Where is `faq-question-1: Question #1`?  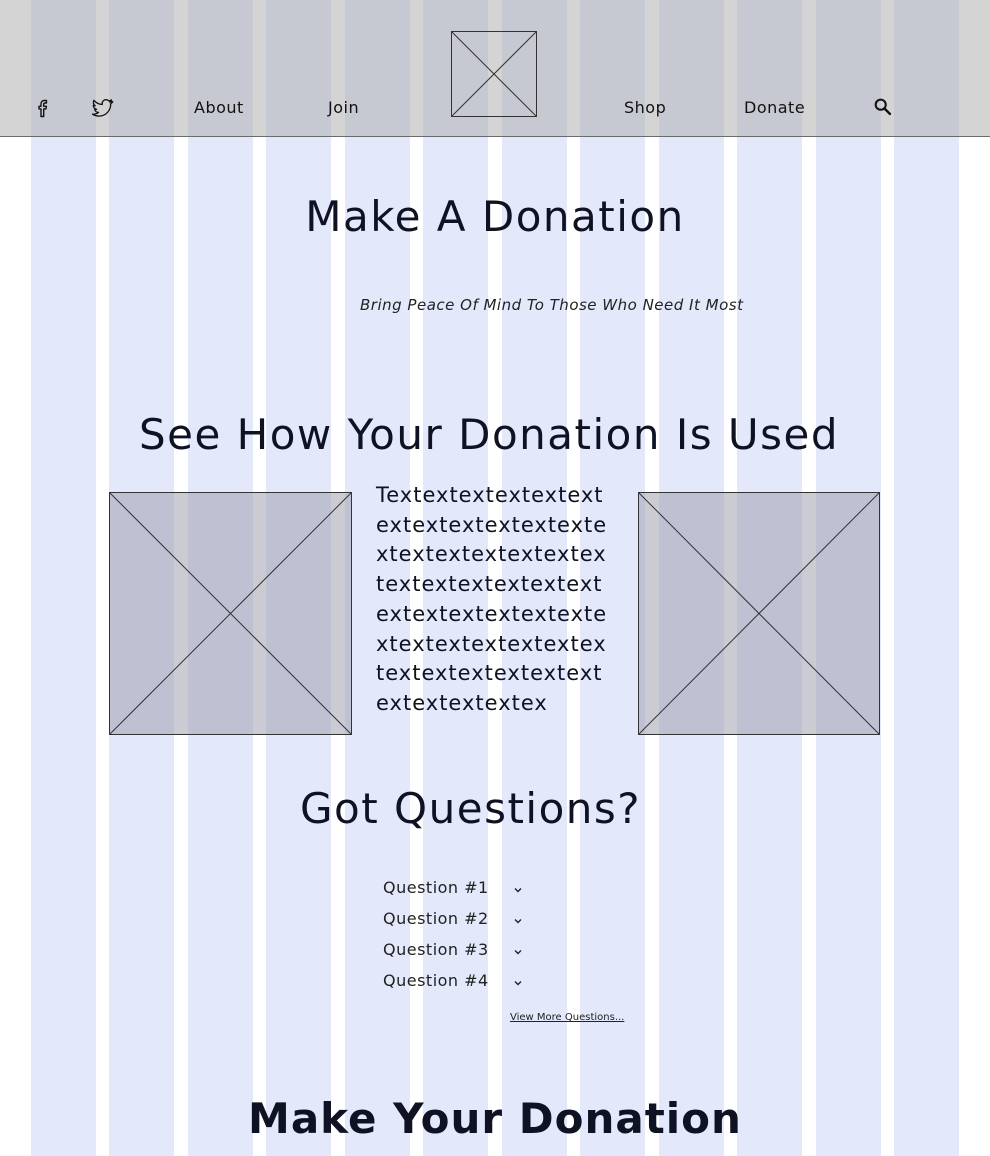 faq-question-1: Question #1 is located at coordinates (455, 890).